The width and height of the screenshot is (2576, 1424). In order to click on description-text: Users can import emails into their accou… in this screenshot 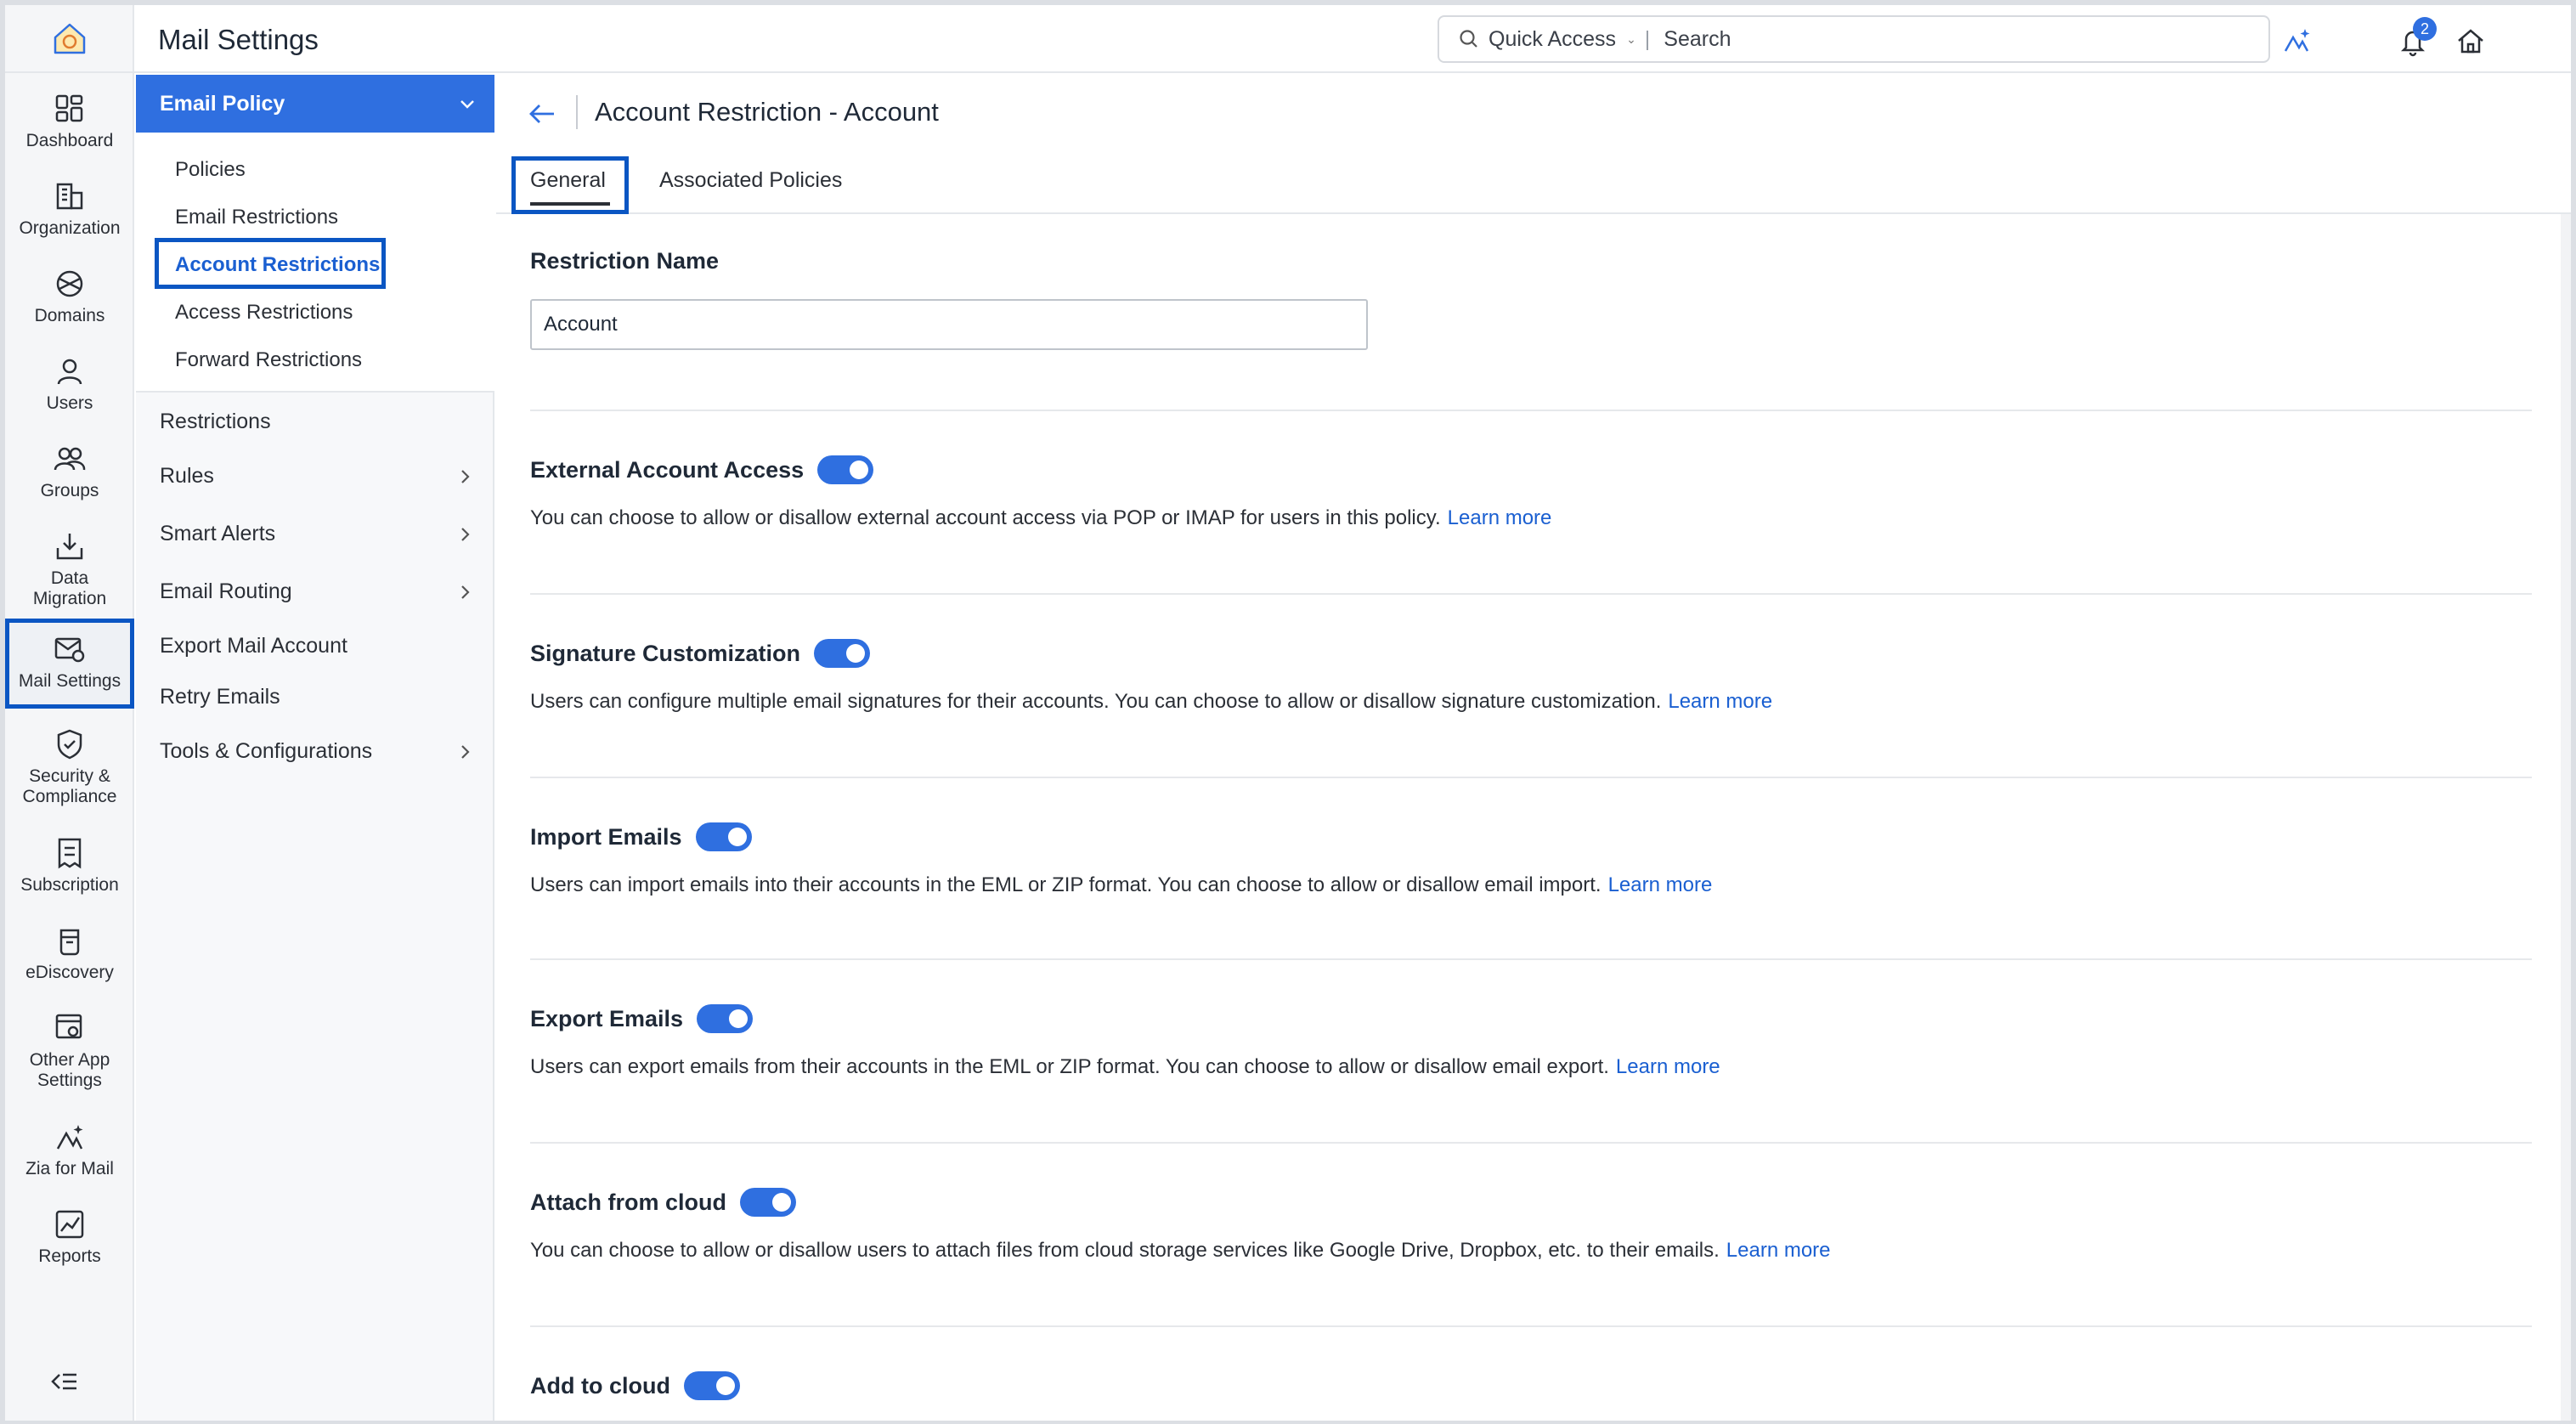, I will do `click(1066, 884)`.